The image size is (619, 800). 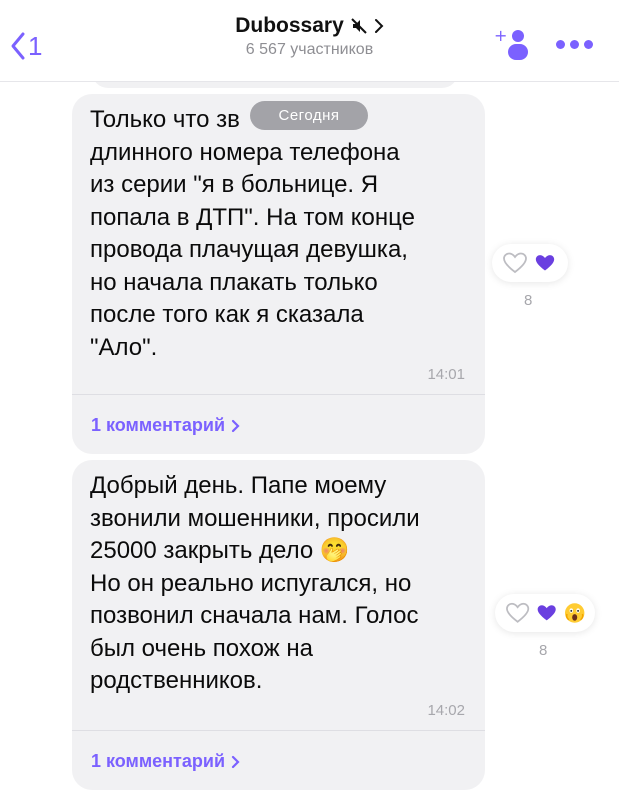 I want to click on add-member-button: +, so click(x=514, y=44).